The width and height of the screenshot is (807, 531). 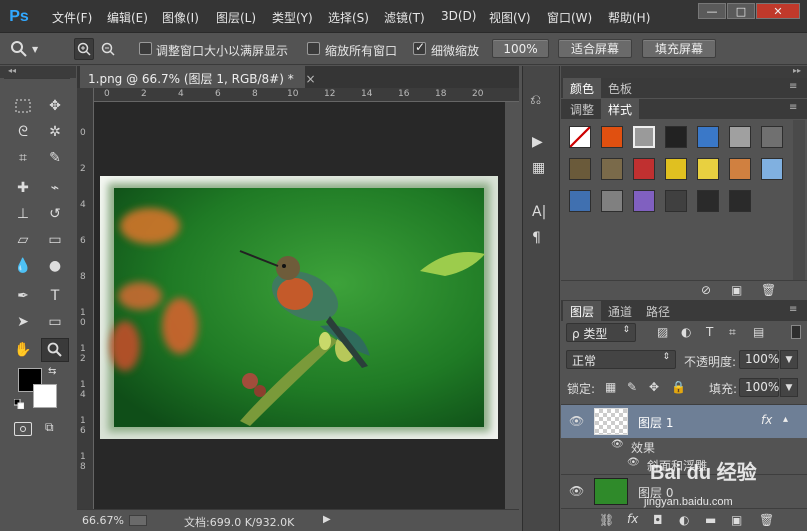 I want to click on history-brush-icon: ↺, so click(x=55, y=214).